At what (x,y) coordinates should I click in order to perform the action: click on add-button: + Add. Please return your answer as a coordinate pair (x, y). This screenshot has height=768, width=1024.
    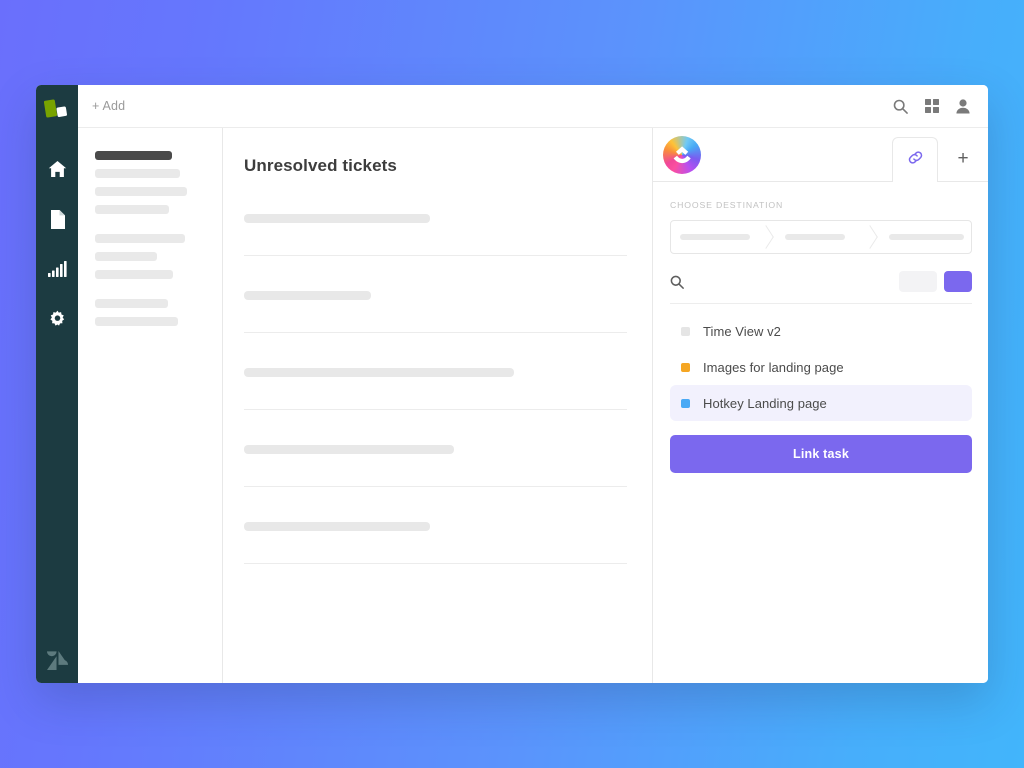
    Looking at the image, I should click on (108, 106).